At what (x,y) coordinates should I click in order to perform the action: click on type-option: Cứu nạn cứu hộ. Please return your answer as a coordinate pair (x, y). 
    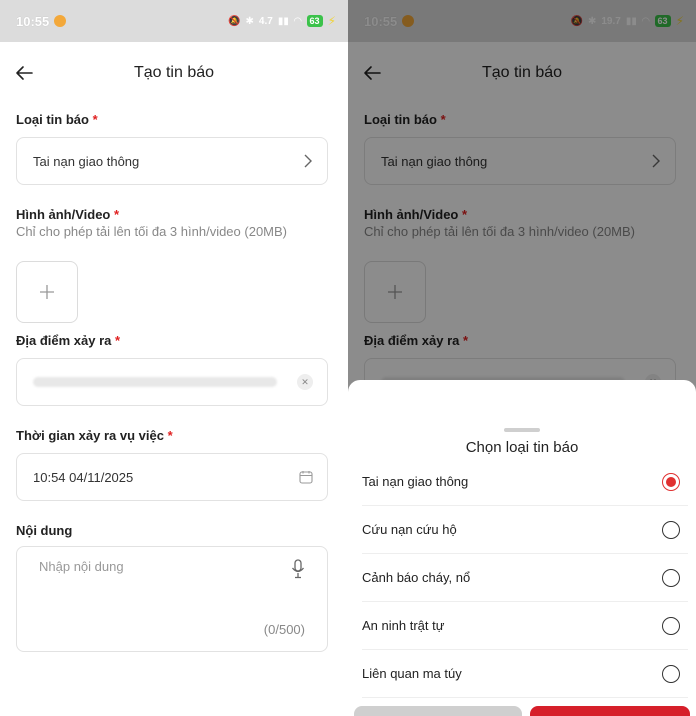
    Looking at the image, I should click on (525, 530).